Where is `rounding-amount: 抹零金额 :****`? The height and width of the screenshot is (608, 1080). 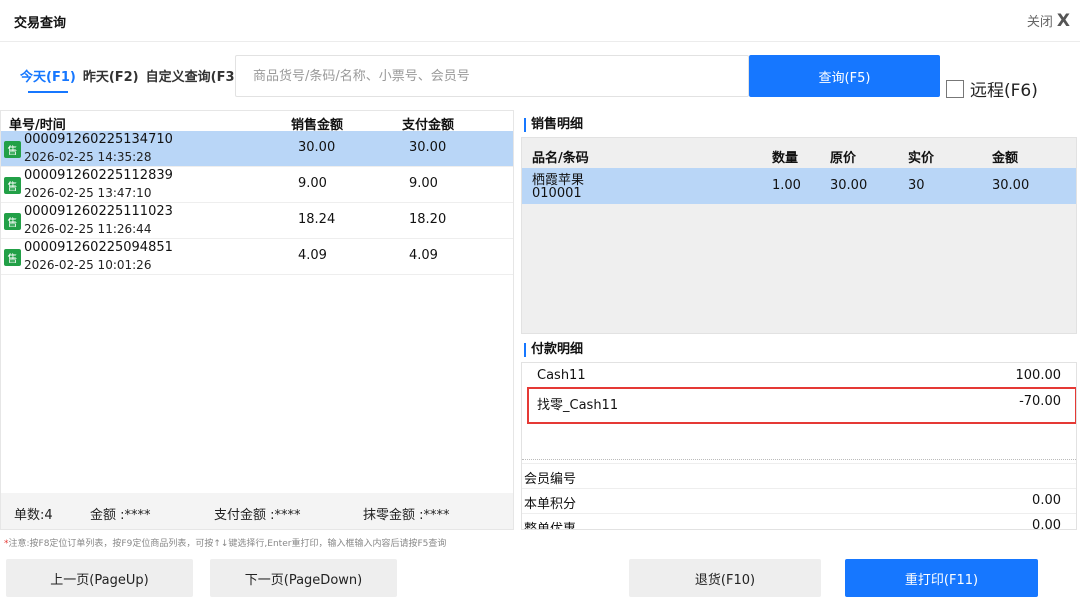 rounding-amount: 抹零金额 :**** is located at coordinates (406, 515).